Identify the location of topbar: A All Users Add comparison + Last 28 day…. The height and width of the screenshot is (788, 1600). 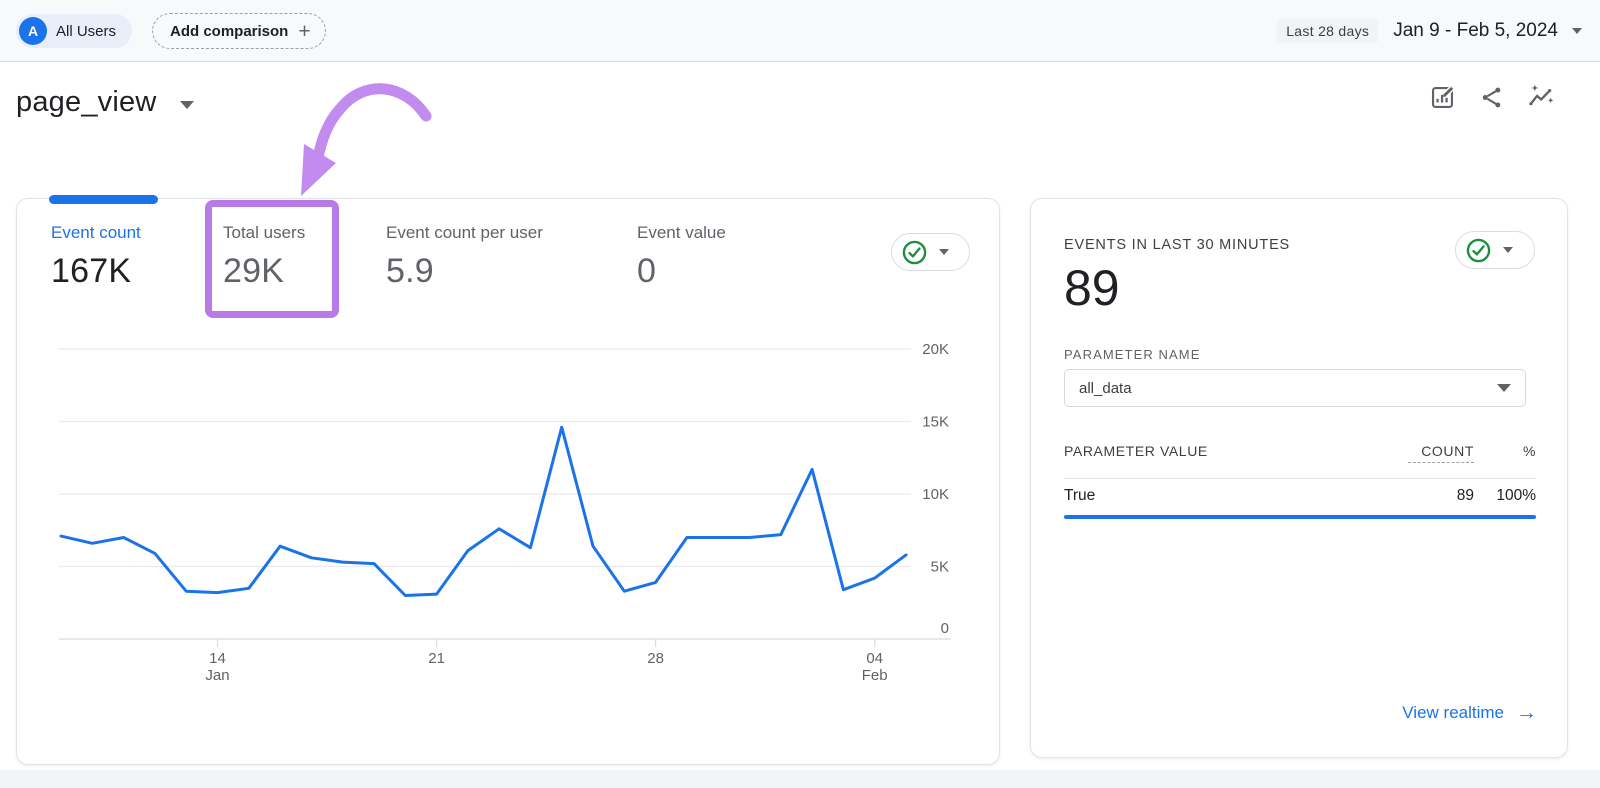
(800, 31).